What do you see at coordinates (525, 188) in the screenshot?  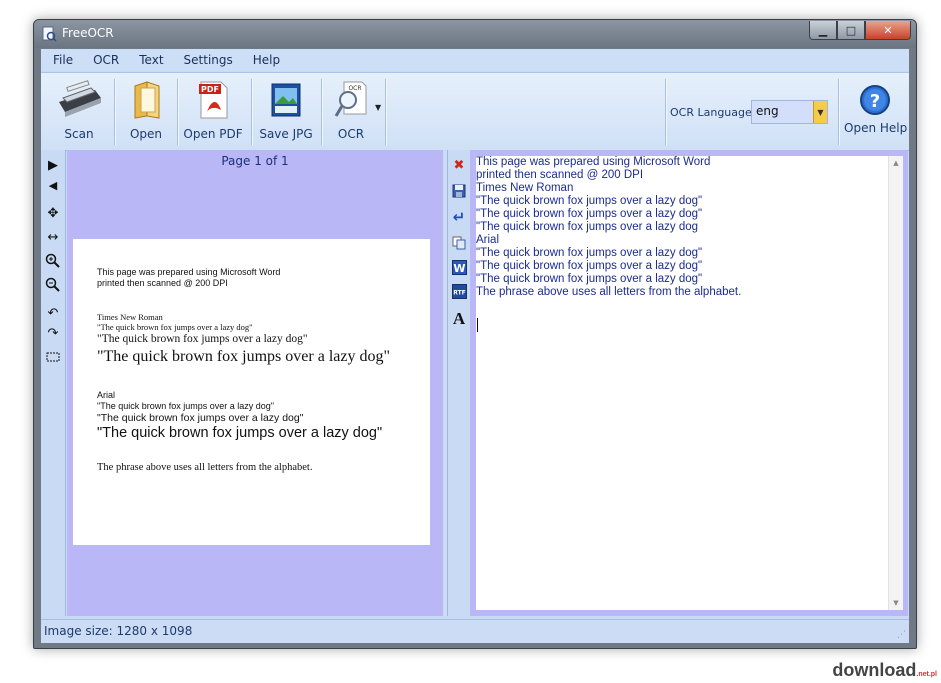 I see `ocr-text-line: Times New Roman` at bounding box center [525, 188].